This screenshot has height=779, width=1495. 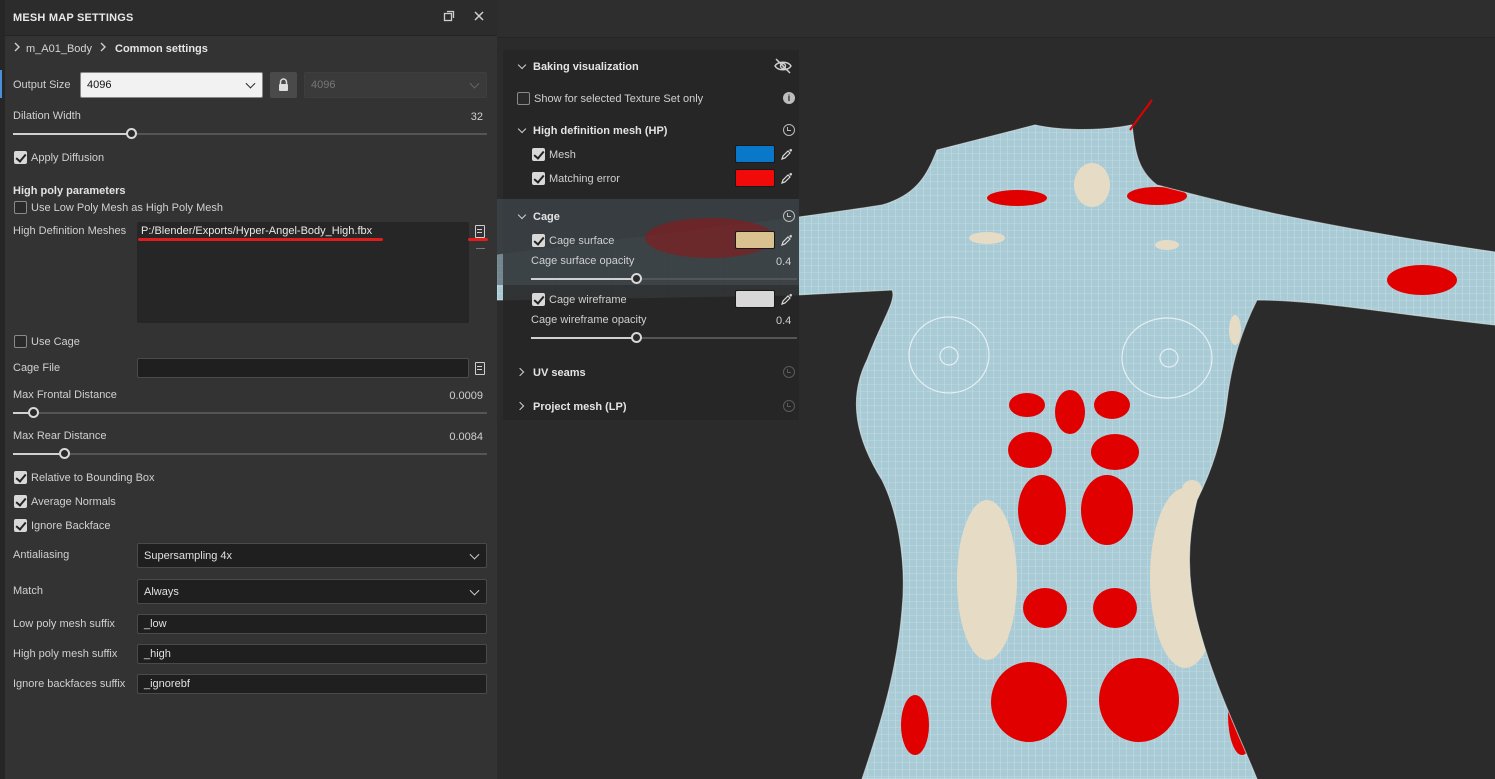 I want to click on panel-title: MESH MAP SETTINGS, so click(x=73, y=18).